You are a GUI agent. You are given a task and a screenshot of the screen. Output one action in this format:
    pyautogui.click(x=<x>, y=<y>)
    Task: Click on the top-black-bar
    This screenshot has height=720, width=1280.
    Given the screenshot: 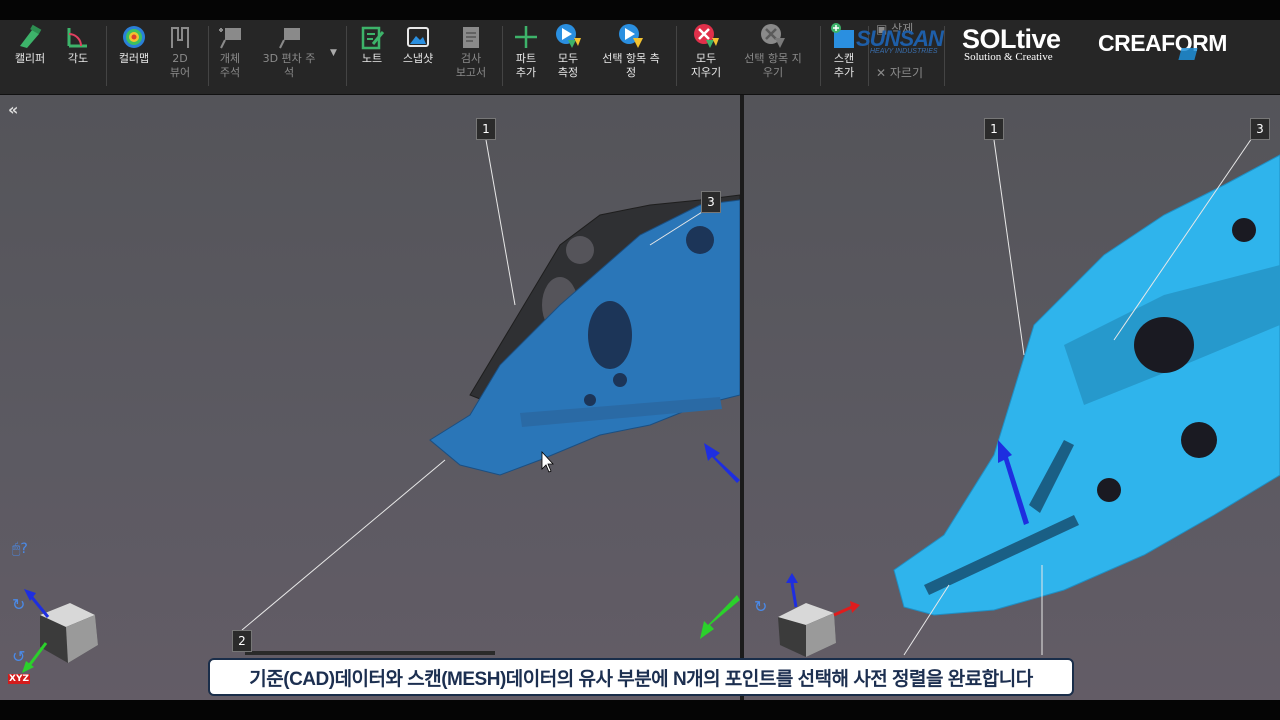 What is the action you would take?
    pyautogui.click(x=640, y=10)
    